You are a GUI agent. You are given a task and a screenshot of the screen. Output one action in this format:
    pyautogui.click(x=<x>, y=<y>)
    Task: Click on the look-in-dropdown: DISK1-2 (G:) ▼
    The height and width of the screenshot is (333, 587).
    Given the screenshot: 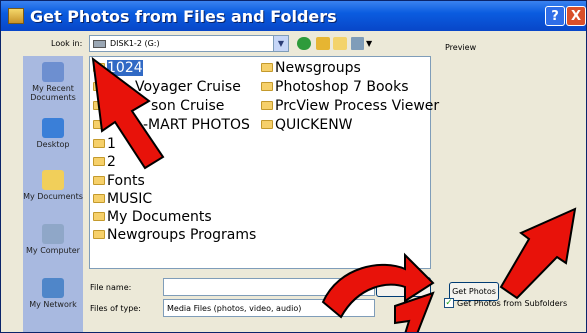 What is the action you would take?
    pyautogui.click(x=189, y=43)
    